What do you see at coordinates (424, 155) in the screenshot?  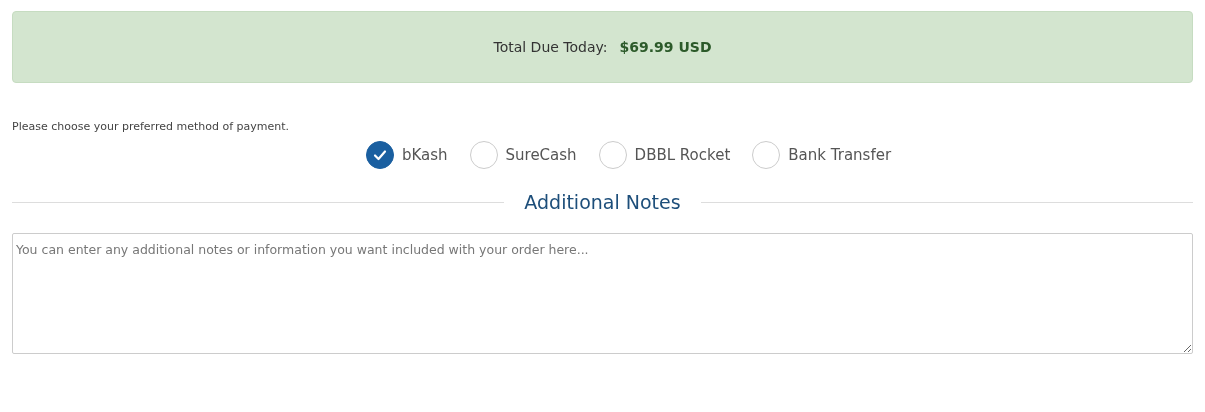 I see `payment-method-label: bKash` at bounding box center [424, 155].